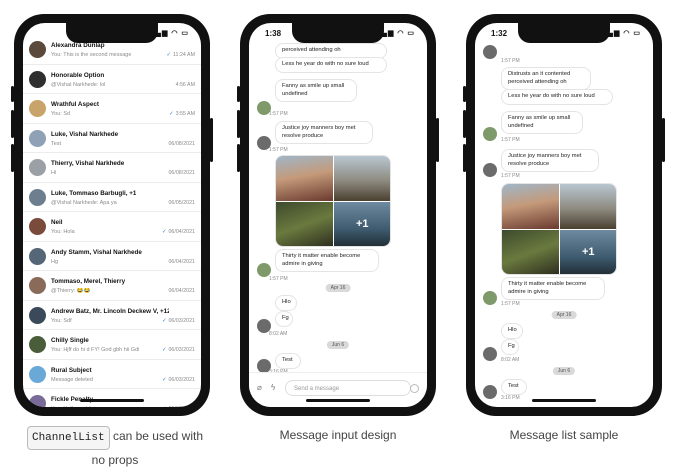 This screenshot has width=676, height=475. Describe the element at coordinates (112, 168) in the screenshot. I see `channel-list-item: Thierry, Vishal Narkhede Hi 06/08/2021` at that location.